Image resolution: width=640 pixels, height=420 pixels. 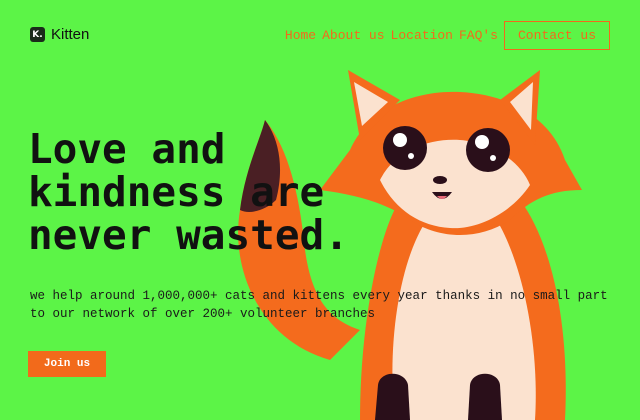 What do you see at coordinates (478, 35) in the screenshot?
I see `nav-item-faq: FAQ's` at bounding box center [478, 35].